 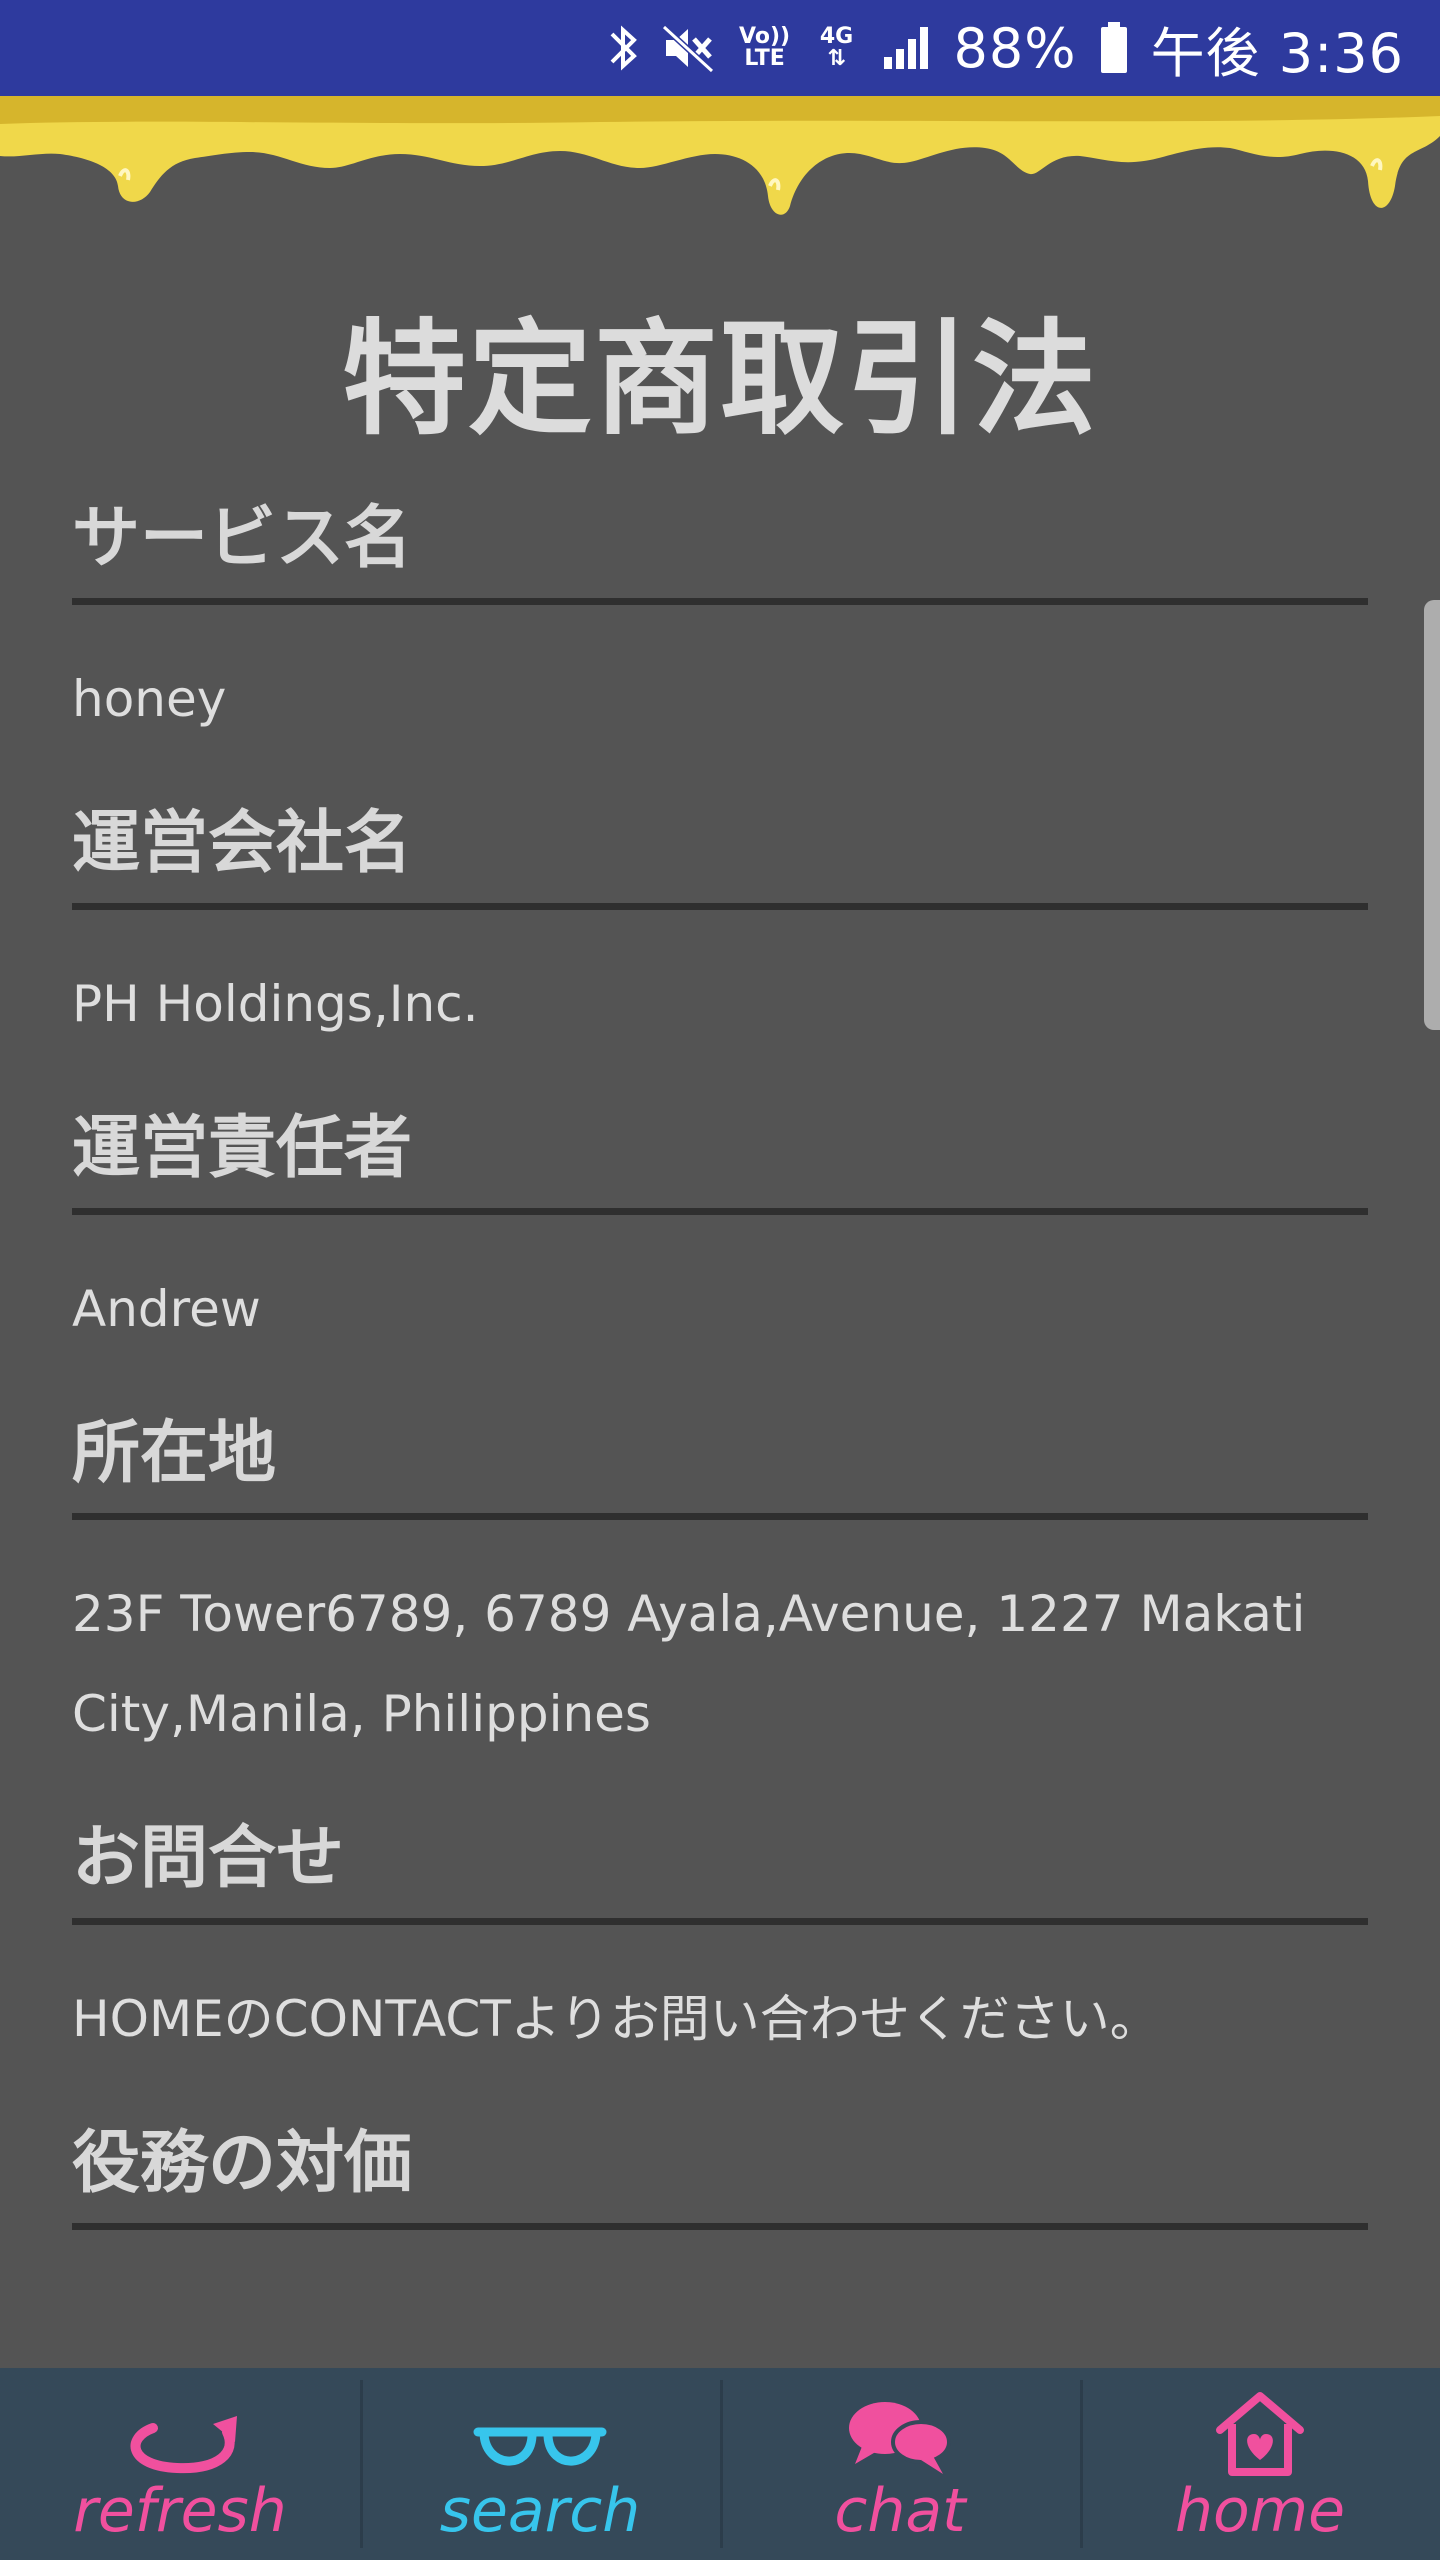 I want to click on section-responsible-person: 運営責任者 Andrew, so click(x=720, y=1222).